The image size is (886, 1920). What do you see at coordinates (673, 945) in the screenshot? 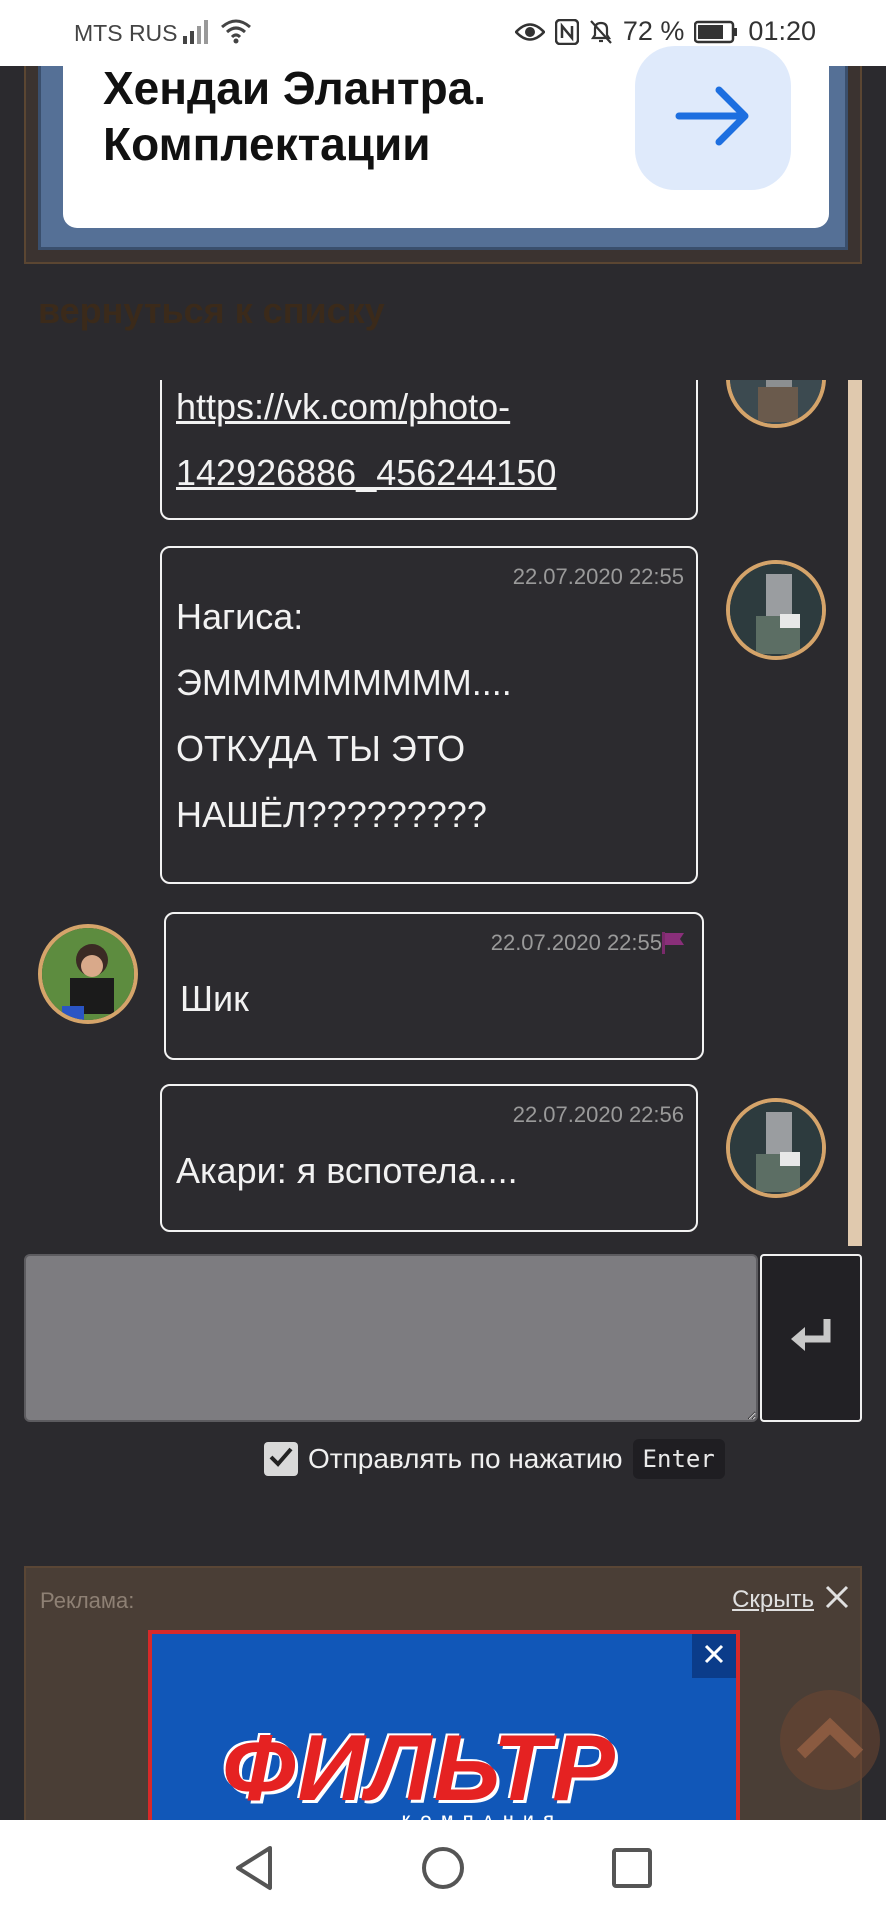
I see `flag-icon` at bounding box center [673, 945].